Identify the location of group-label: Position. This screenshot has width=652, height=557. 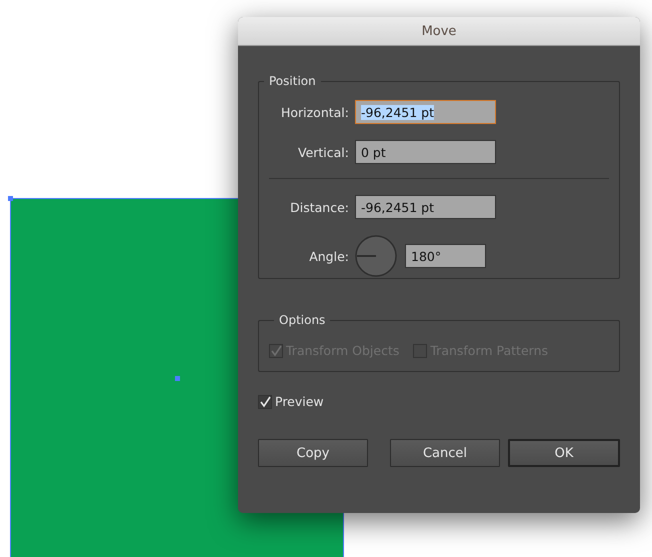
(292, 81).